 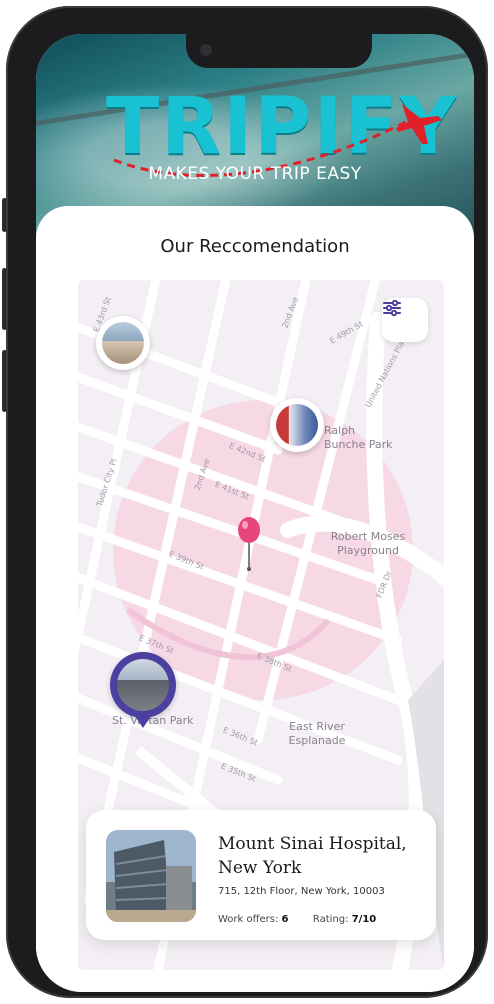 I want to click on work-offers-label: Work offers:, so click(x=248, y=919).